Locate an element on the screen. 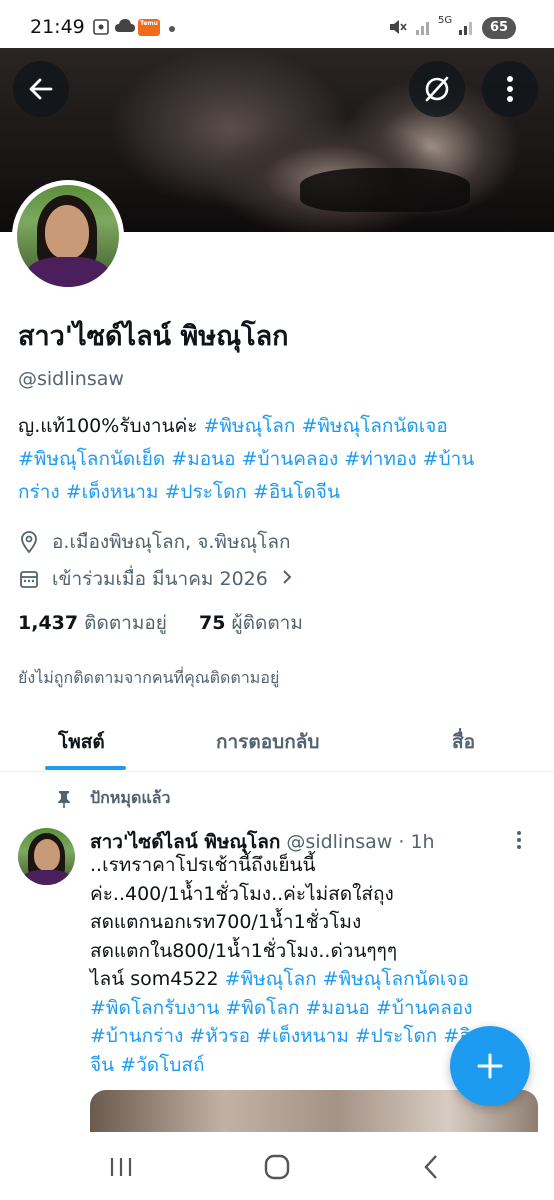 This screenshot has width=554, height=1200. pin-icon is located at coordinates (64, 799).